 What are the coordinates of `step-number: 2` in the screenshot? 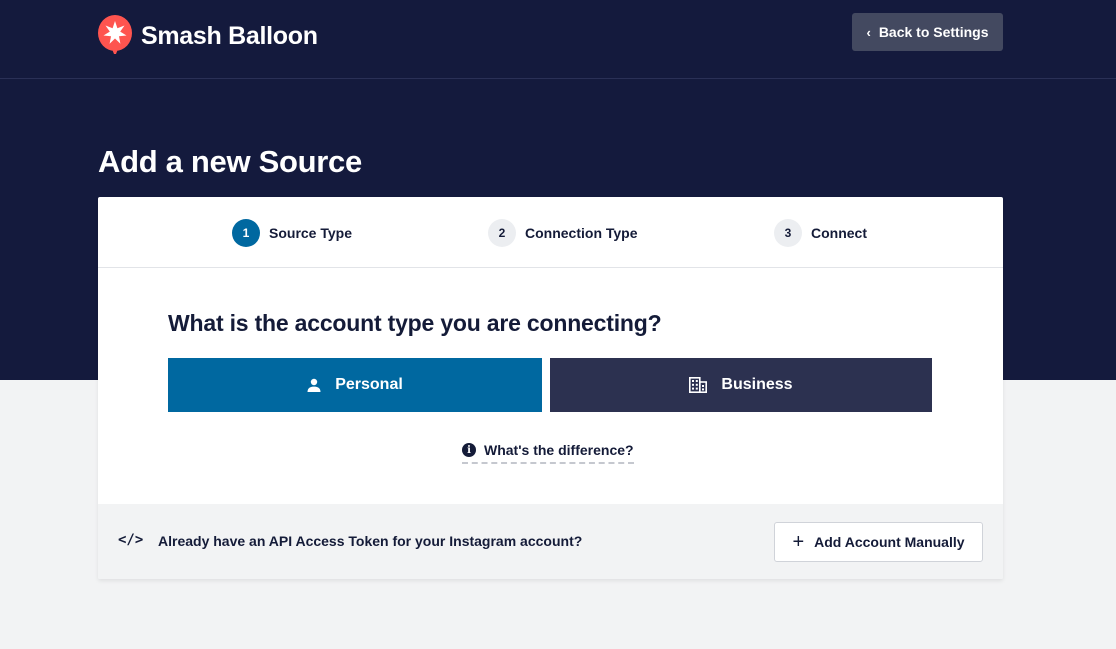 It's located at (502, 233).